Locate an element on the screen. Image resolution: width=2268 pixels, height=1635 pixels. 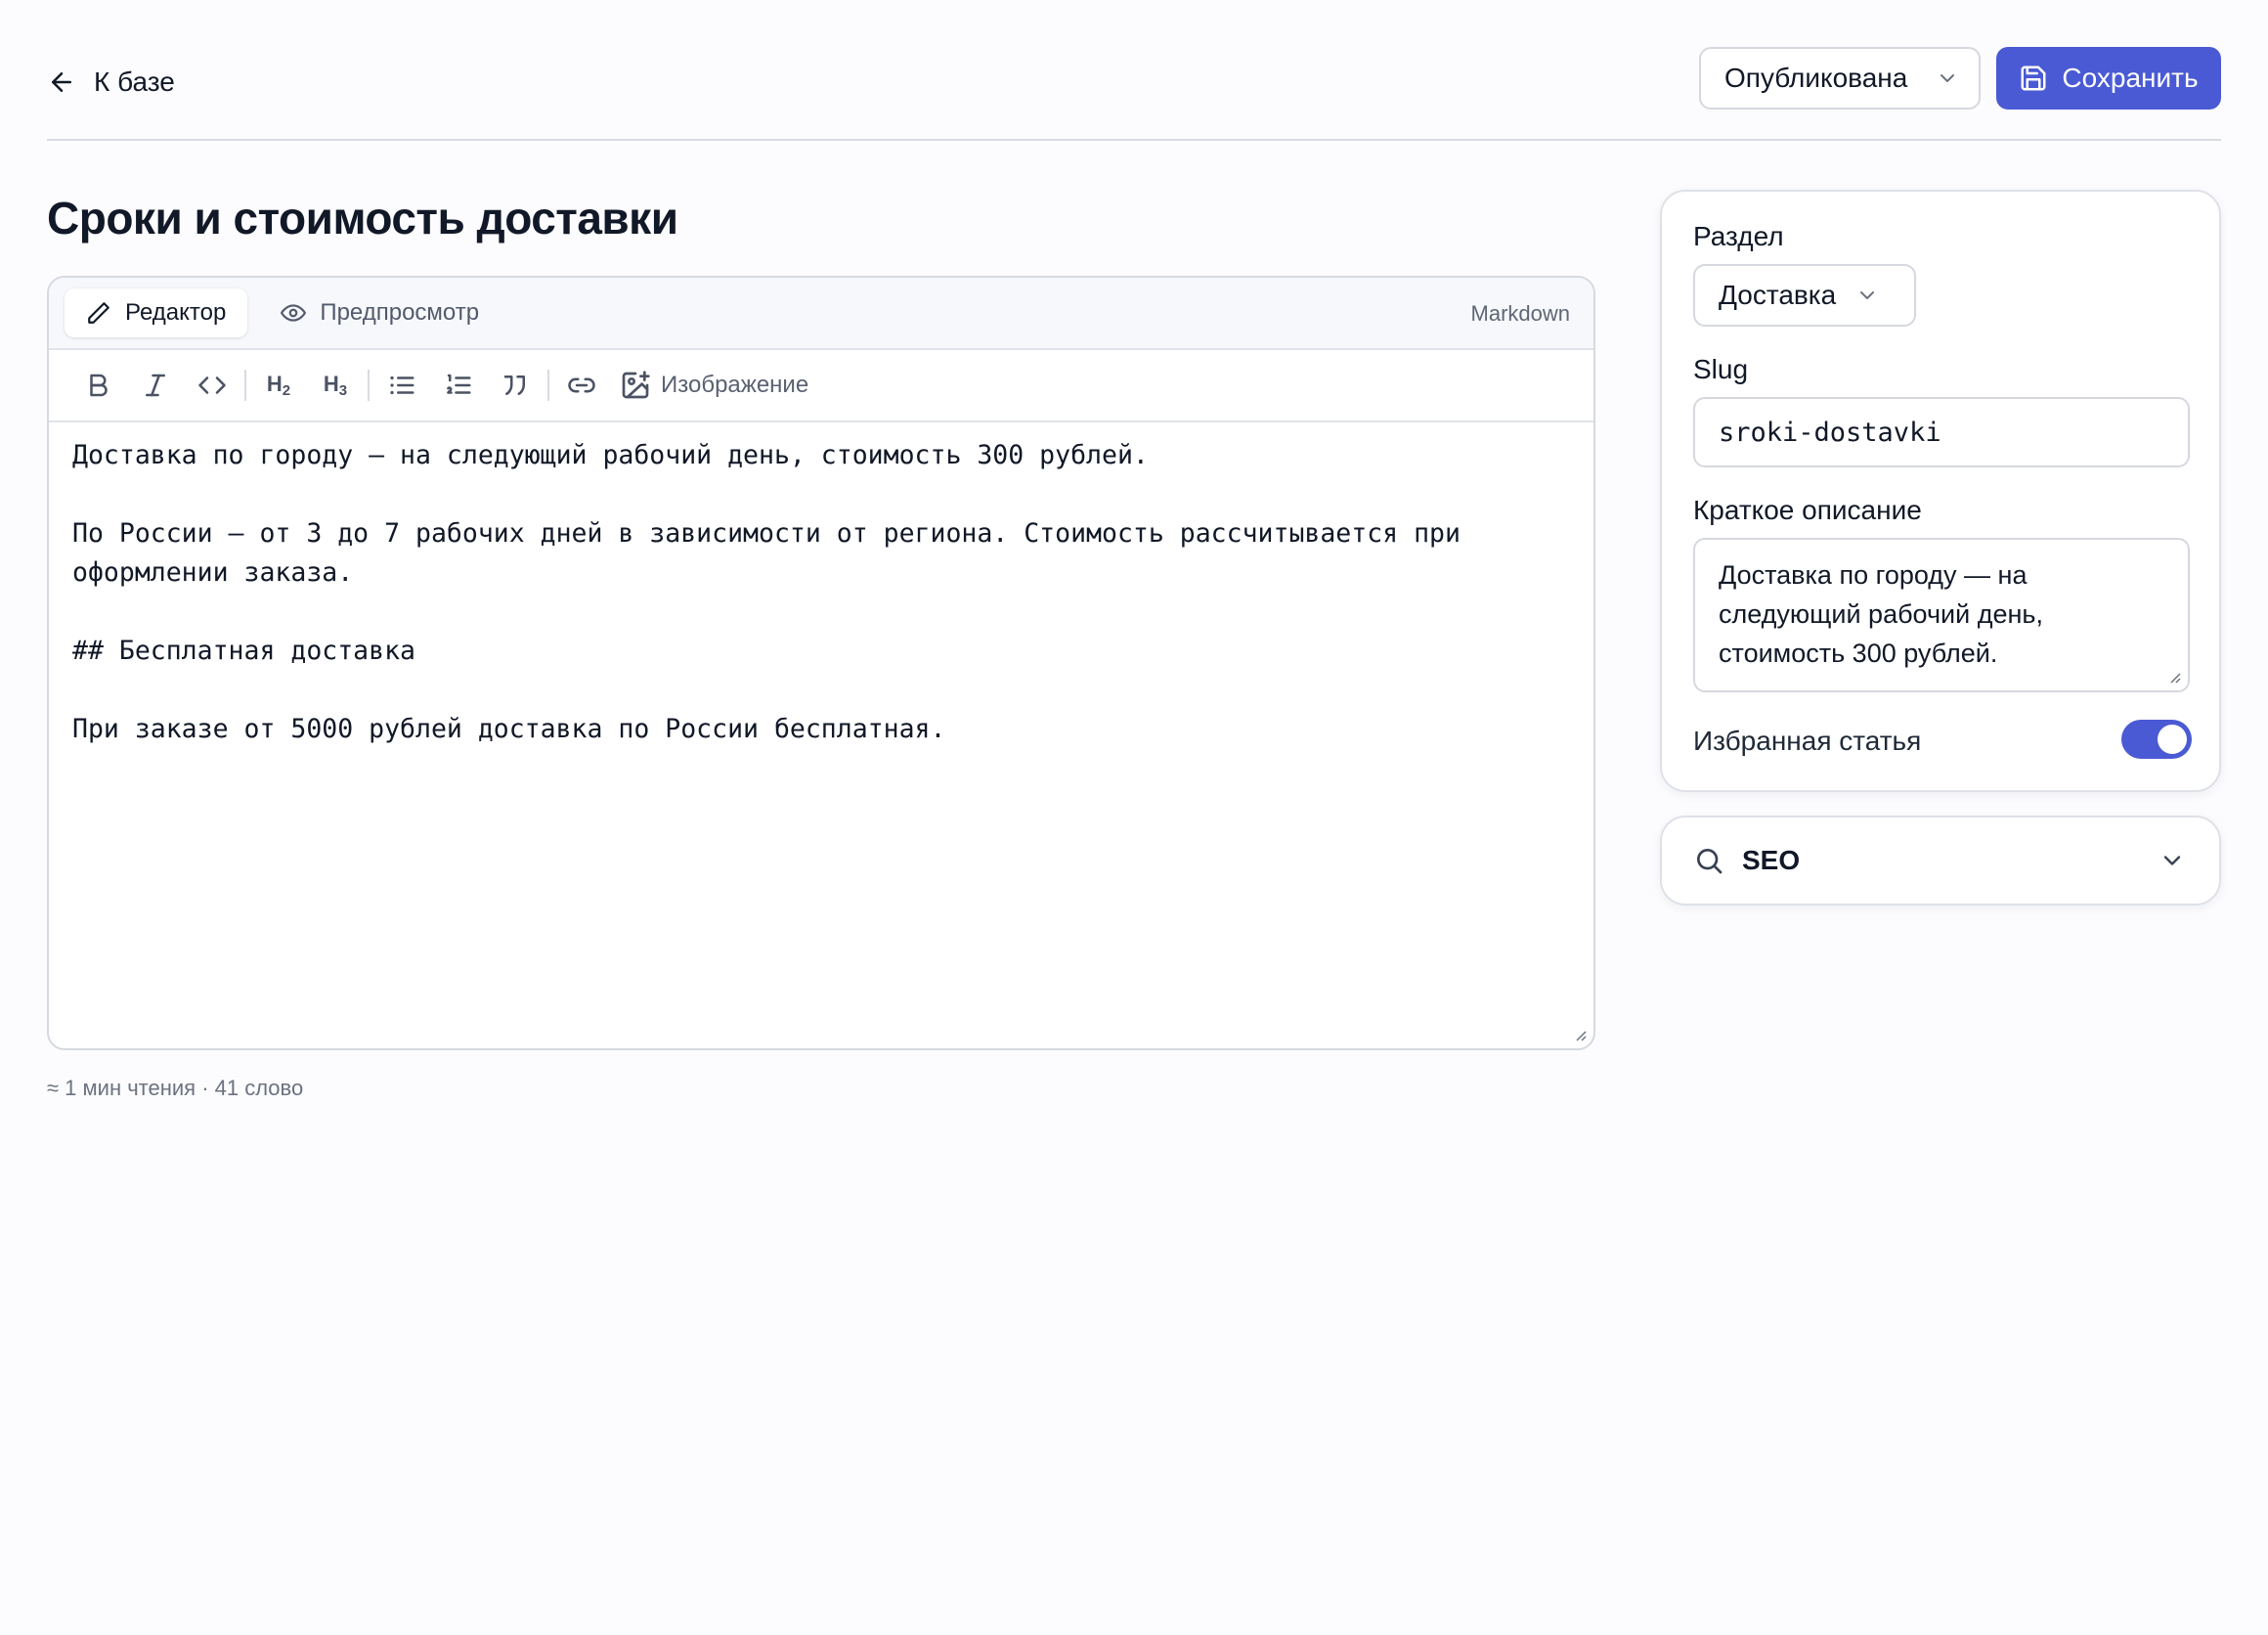
status-select: Опубликована is located at coordinates (1840, 78).